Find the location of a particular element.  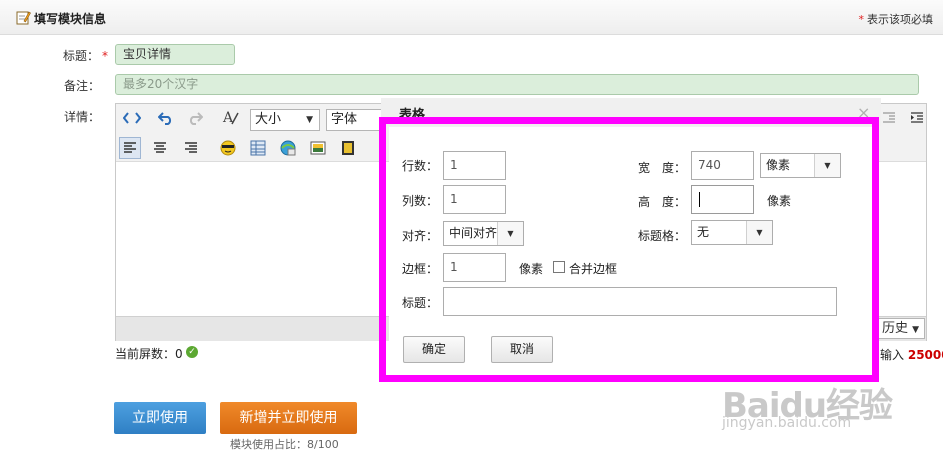

undo-icon is located at coordinates (166, 118).